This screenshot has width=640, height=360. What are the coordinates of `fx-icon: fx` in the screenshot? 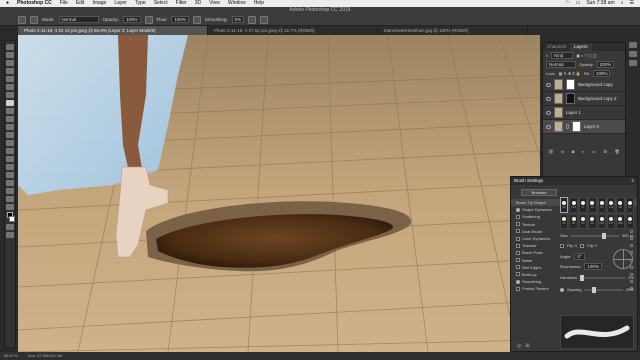 It's located at (562, 151).